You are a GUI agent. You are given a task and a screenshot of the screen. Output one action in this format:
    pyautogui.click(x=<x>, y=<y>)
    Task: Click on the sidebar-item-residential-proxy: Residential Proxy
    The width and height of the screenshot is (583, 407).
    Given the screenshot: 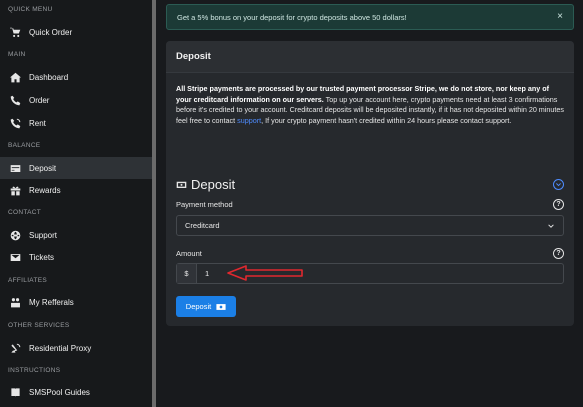 What is the action you would take?
    pyautogui.click(x=76, y=348)
    